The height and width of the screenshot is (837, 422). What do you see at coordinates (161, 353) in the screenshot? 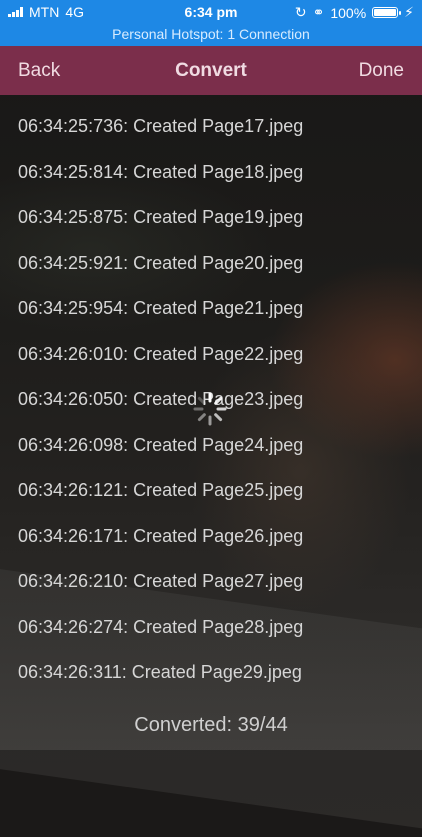
I see `log-line: 06:34:26:010: Created Page22.jpeg` at bounding box center [161, 353].